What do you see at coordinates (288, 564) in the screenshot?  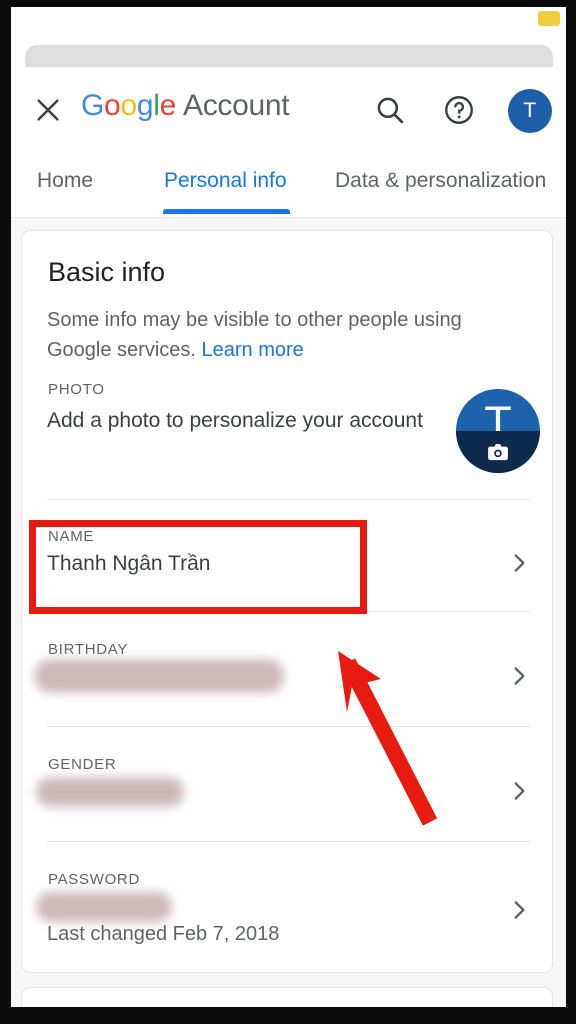 I see `row-name: NAME Thanh Ngân Trần` at bounding box center [288, 564].